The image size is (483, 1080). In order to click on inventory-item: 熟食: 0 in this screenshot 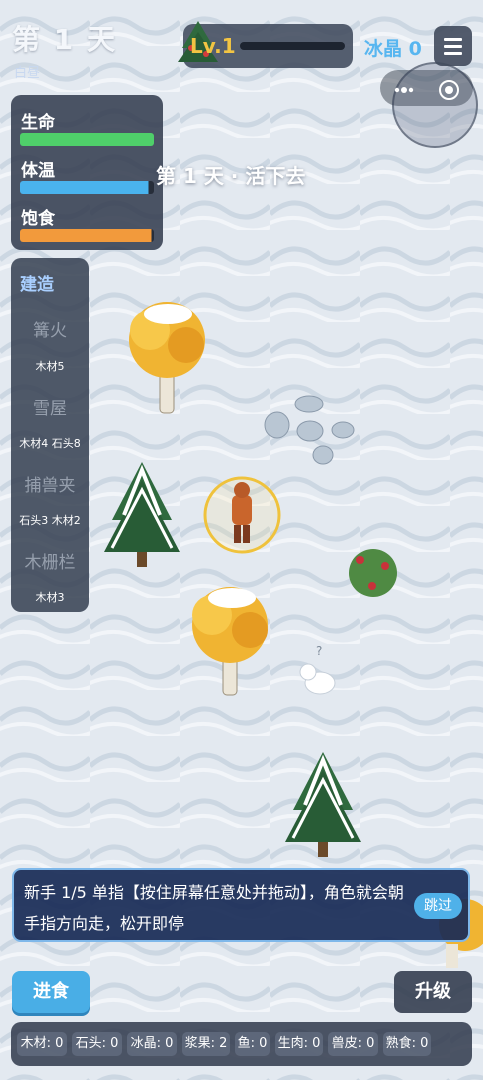, I will do `click(407, 1044)`.